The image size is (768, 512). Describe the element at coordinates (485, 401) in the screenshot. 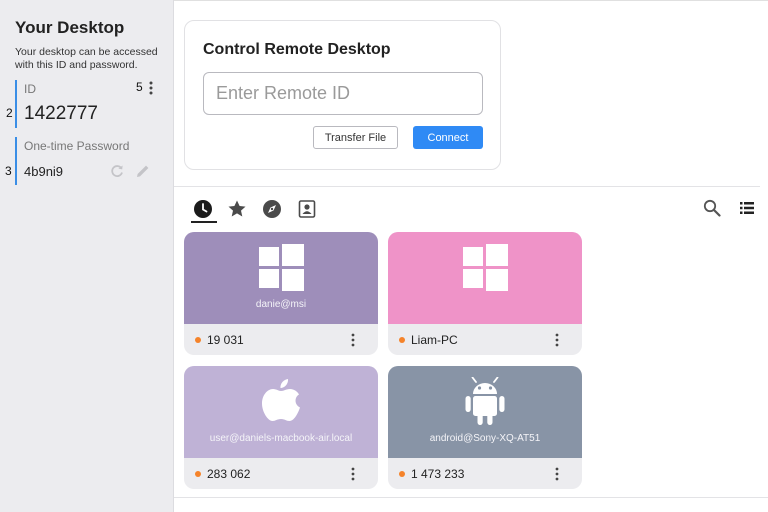

I see `android-icon` at that location.